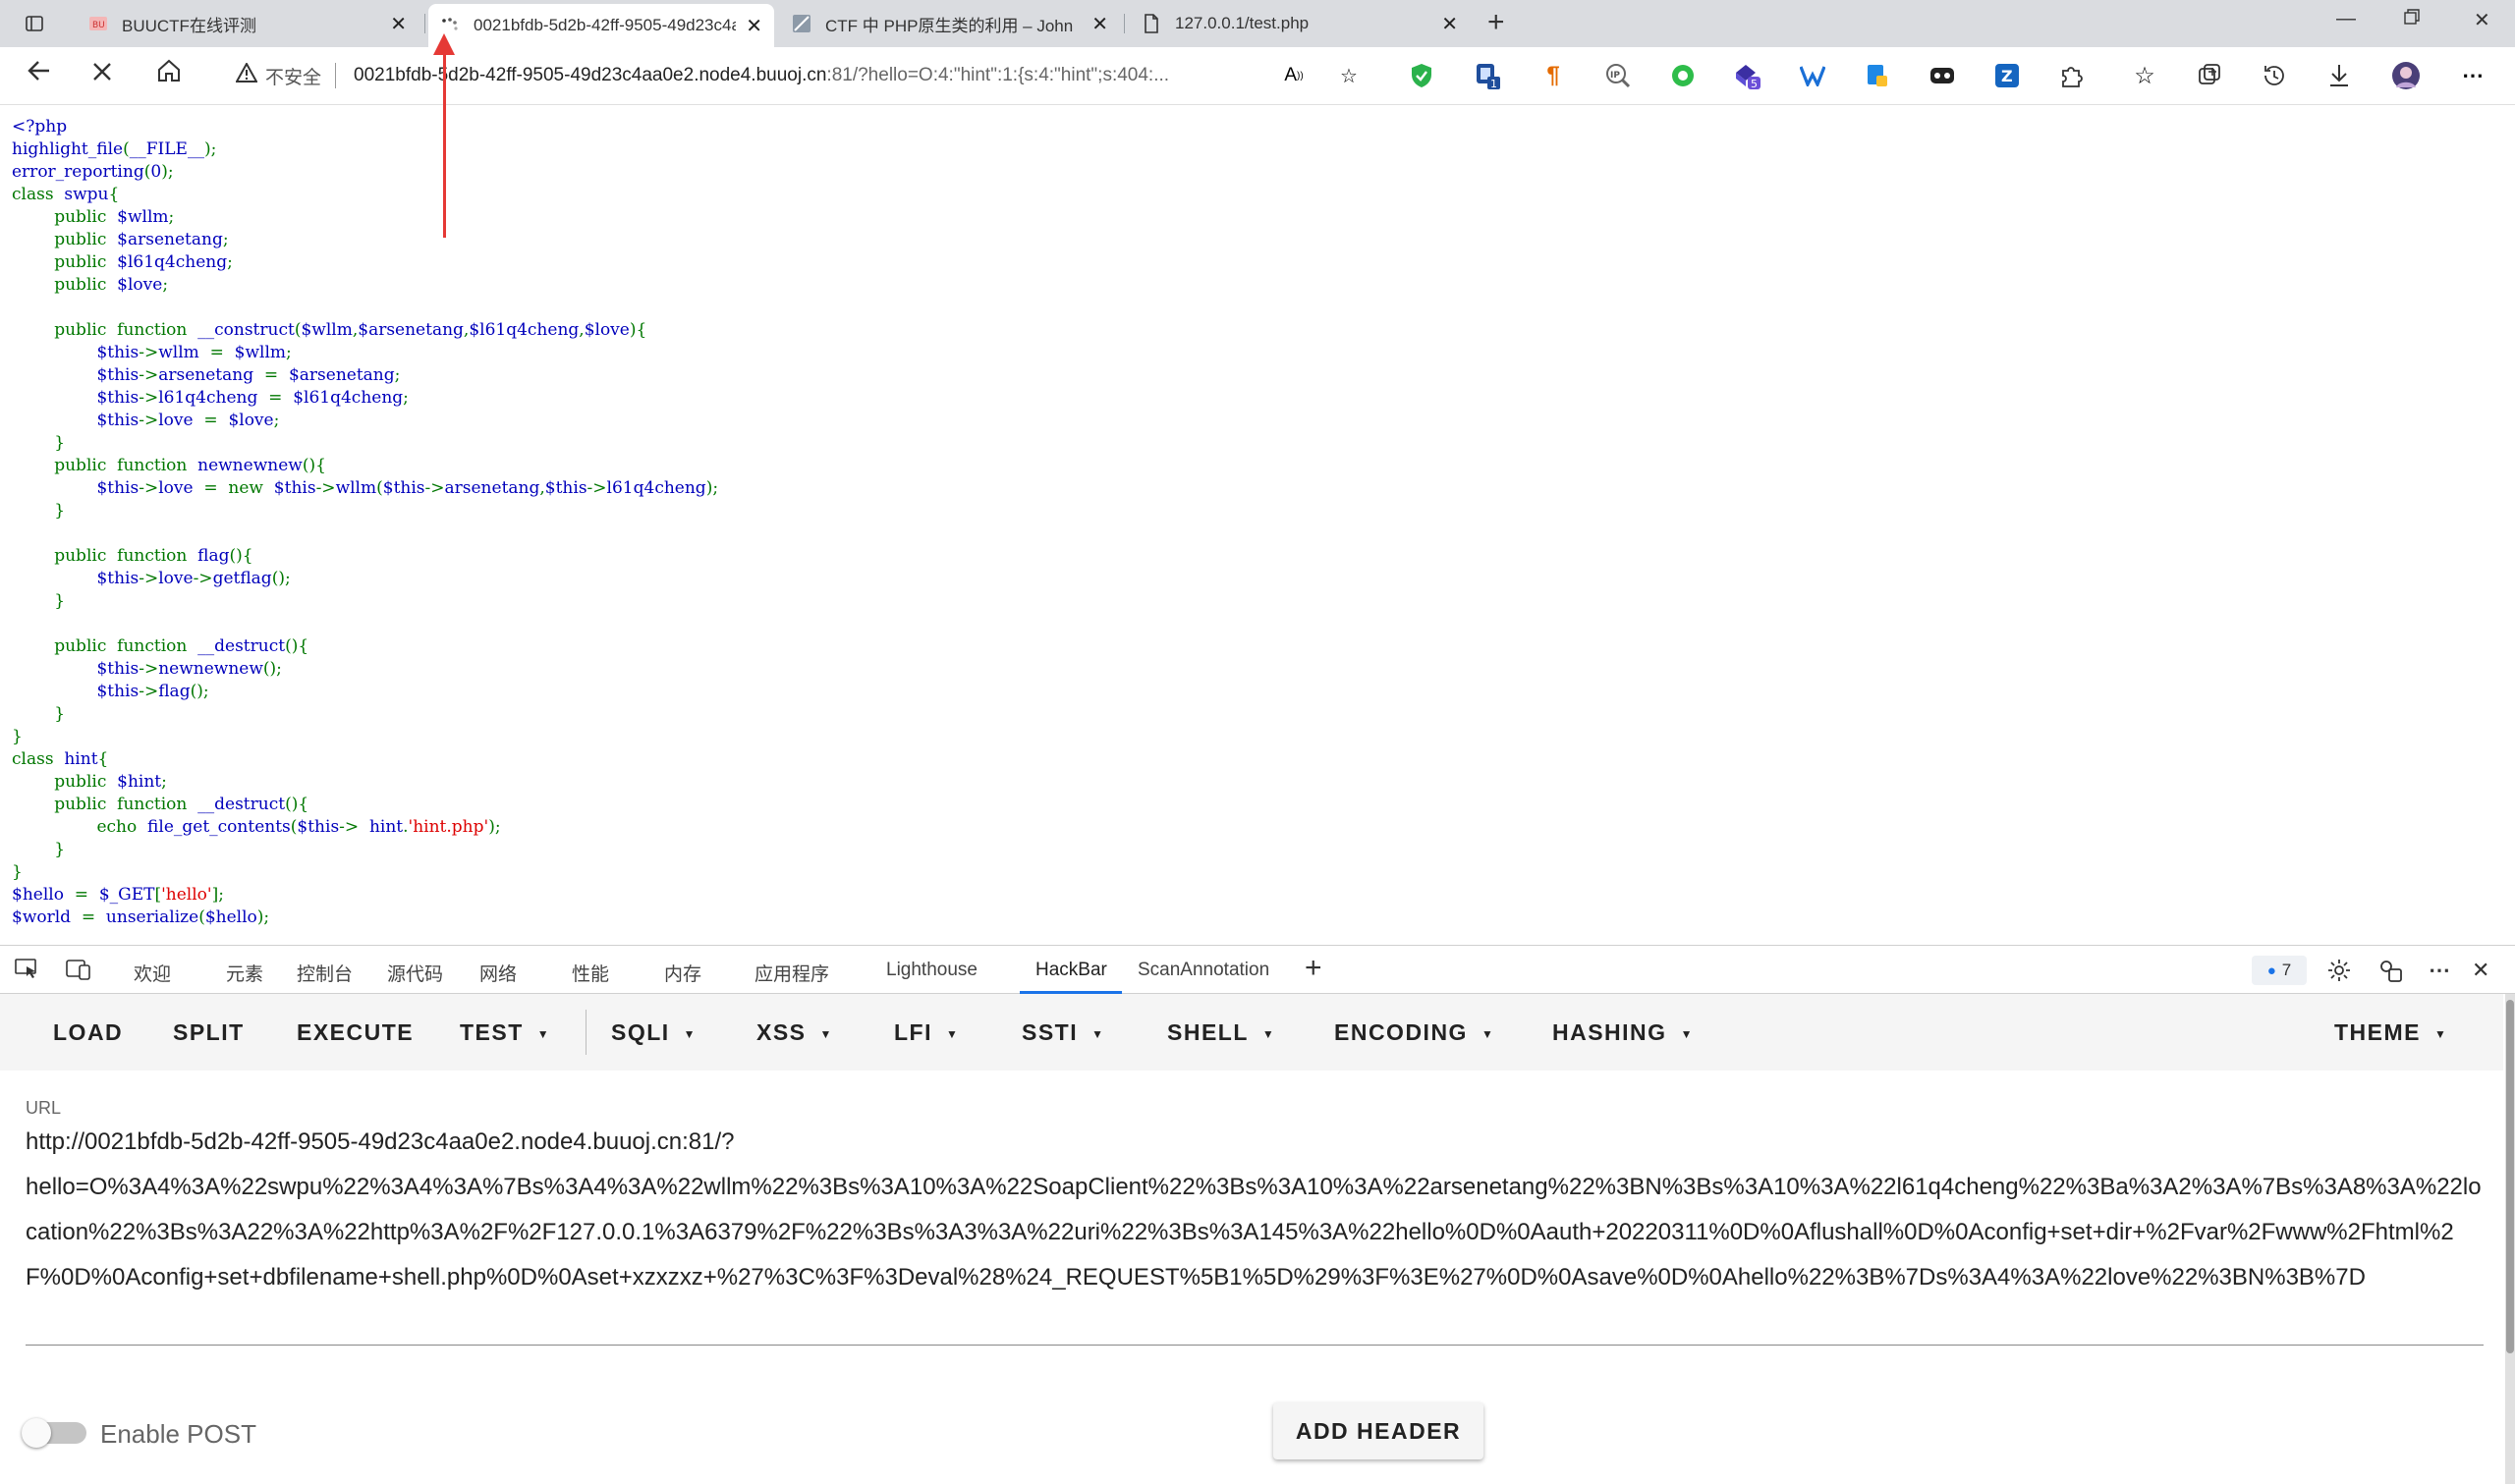  Describe the element at coordinates (102, 74) in the screenshot. I see `stop-loading-icon` at that location.